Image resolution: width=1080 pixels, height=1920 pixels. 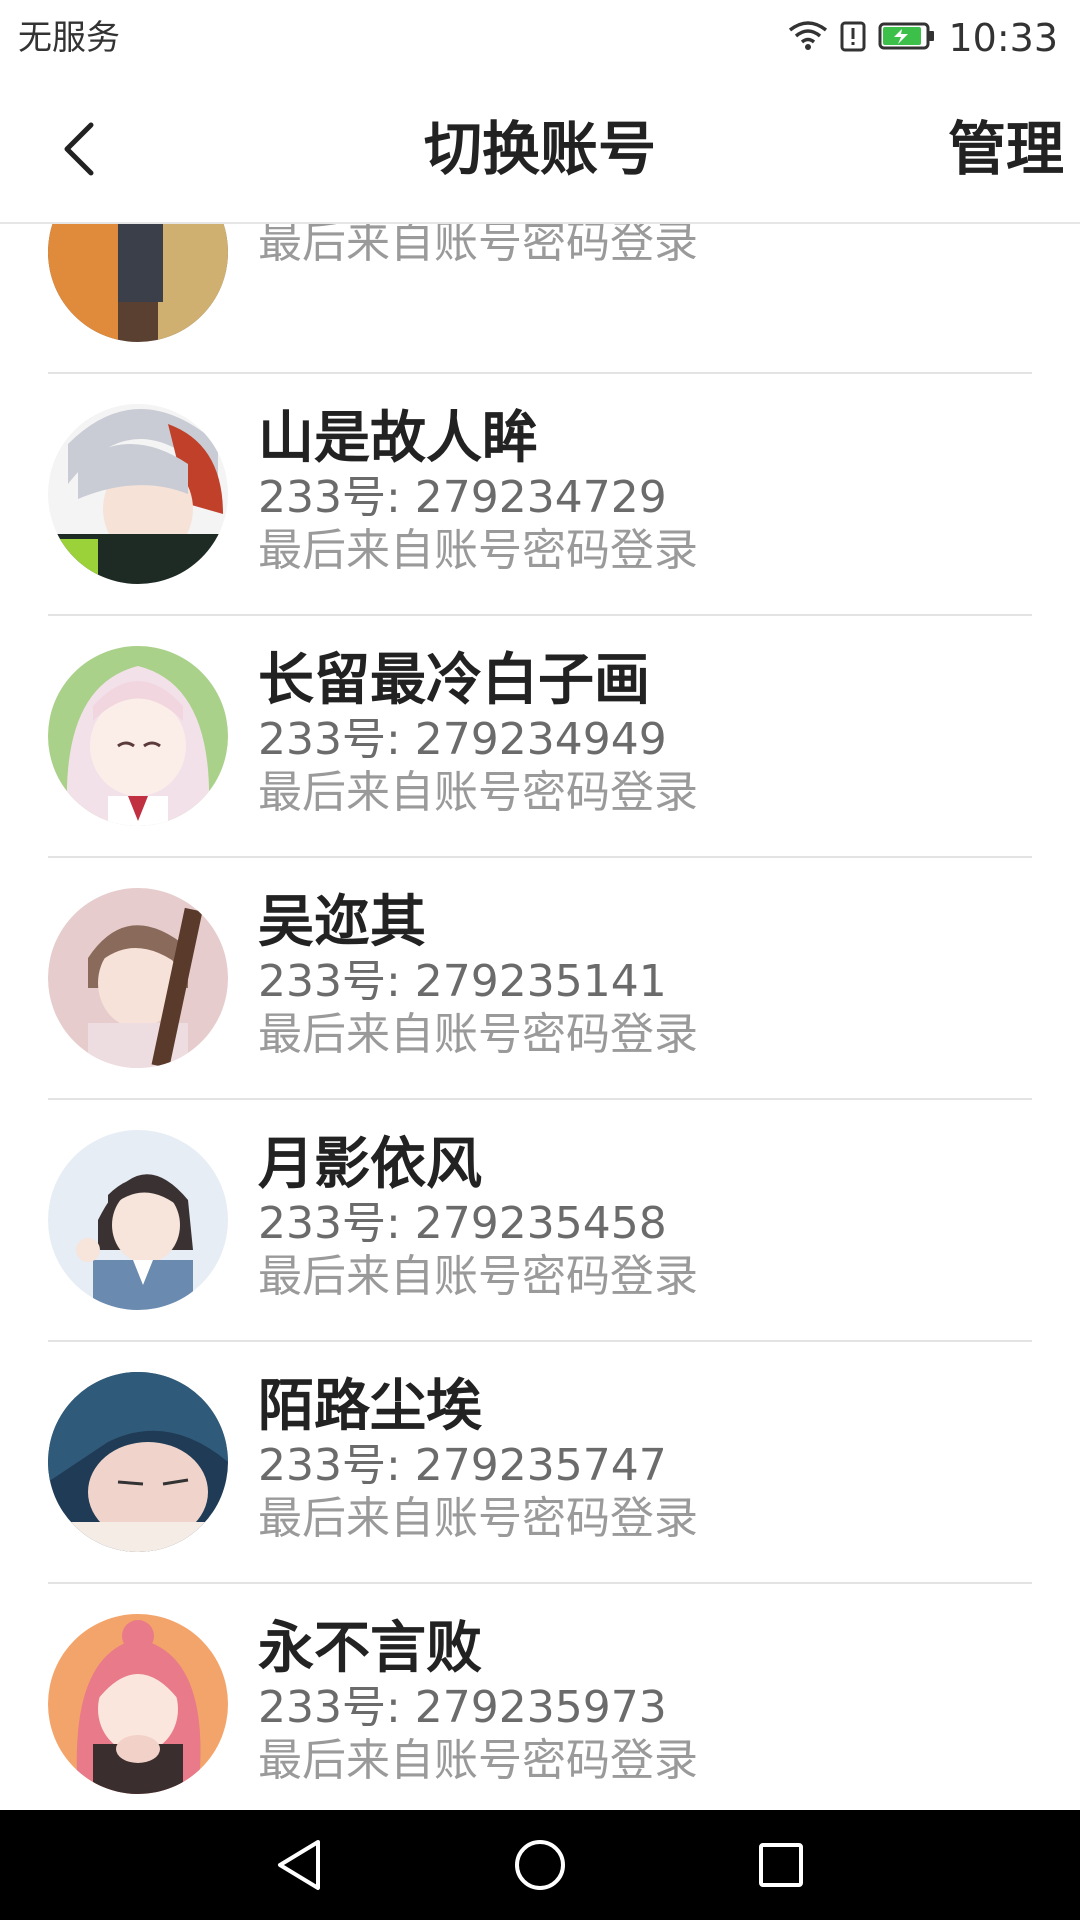 What do you see at coordinates (462, 739) in the screenshot?
I see `account-id: 233号: 279234949` at bounding box center [462, 739].